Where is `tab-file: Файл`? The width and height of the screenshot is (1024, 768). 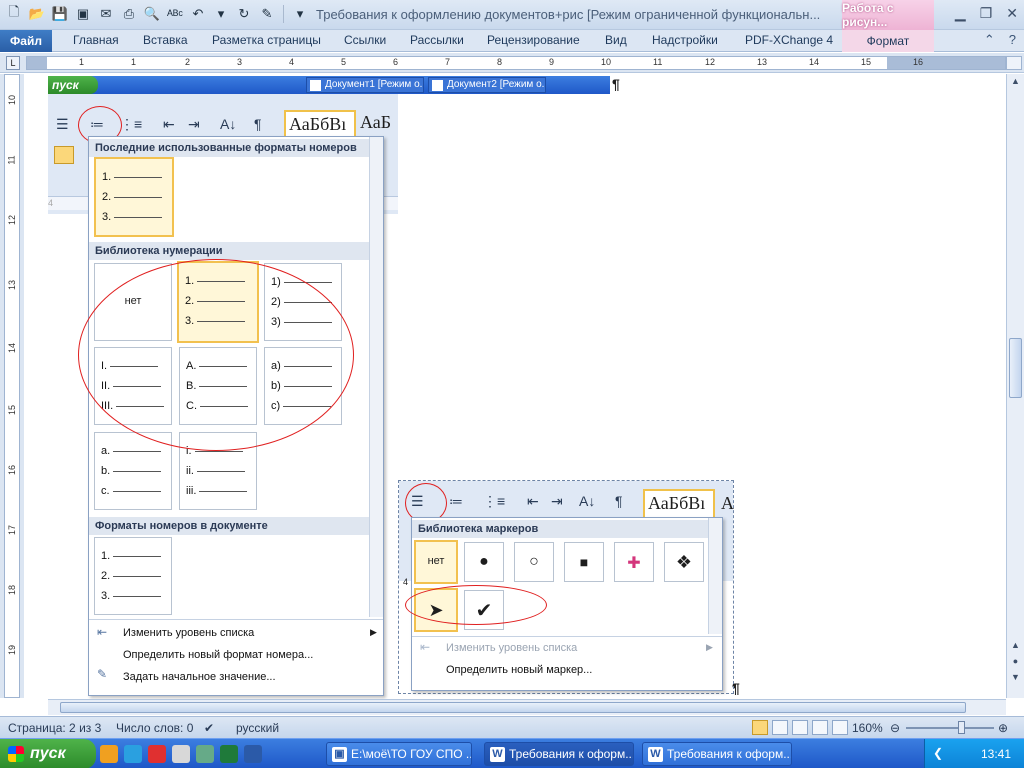
tab-file: Файл is located at coordinates (26, 41).